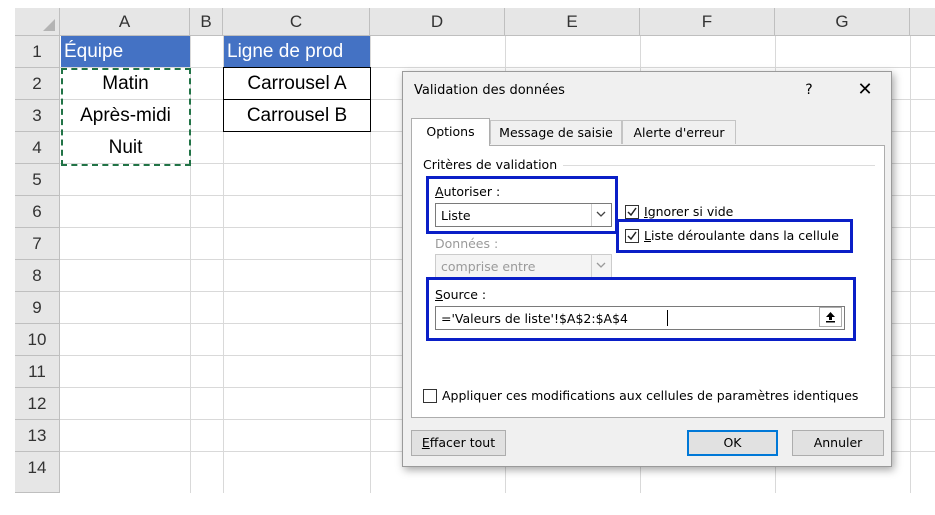 Image resolution: width=935 pixels, height=515 pixels. What do you see at coordinates (297, 51) in the screenshot?
I see `cell-c1: Ligne de prod` at bounding box center [297, 51].